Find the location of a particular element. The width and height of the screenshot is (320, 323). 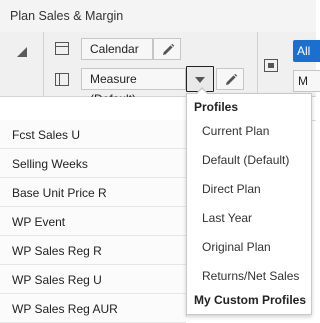

row-label: Fcst Sales U is located at coordinates (46, 135).